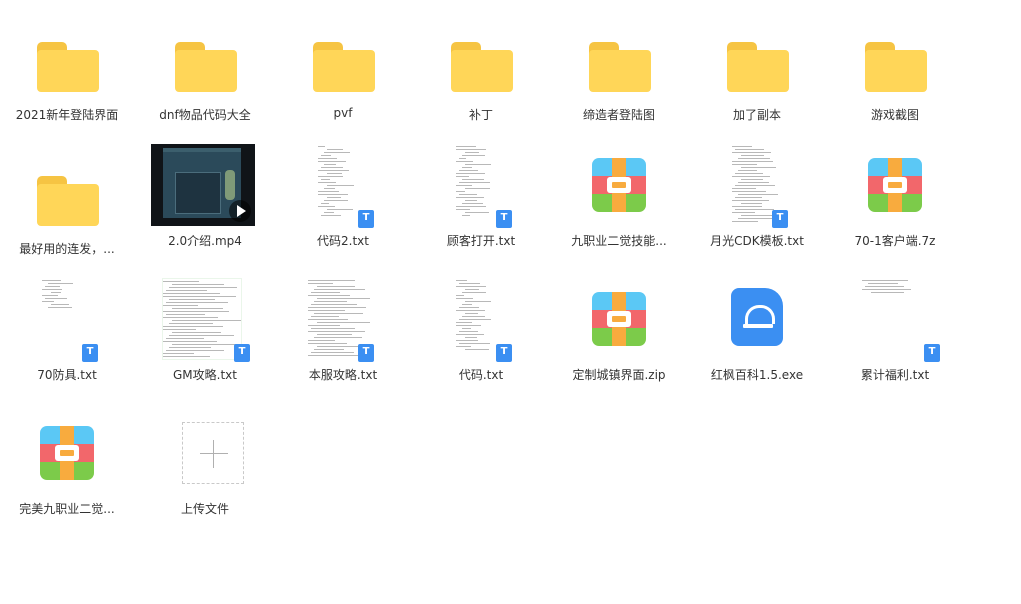  I want to click on file-name: 代码2.txt, so click(343, 241).